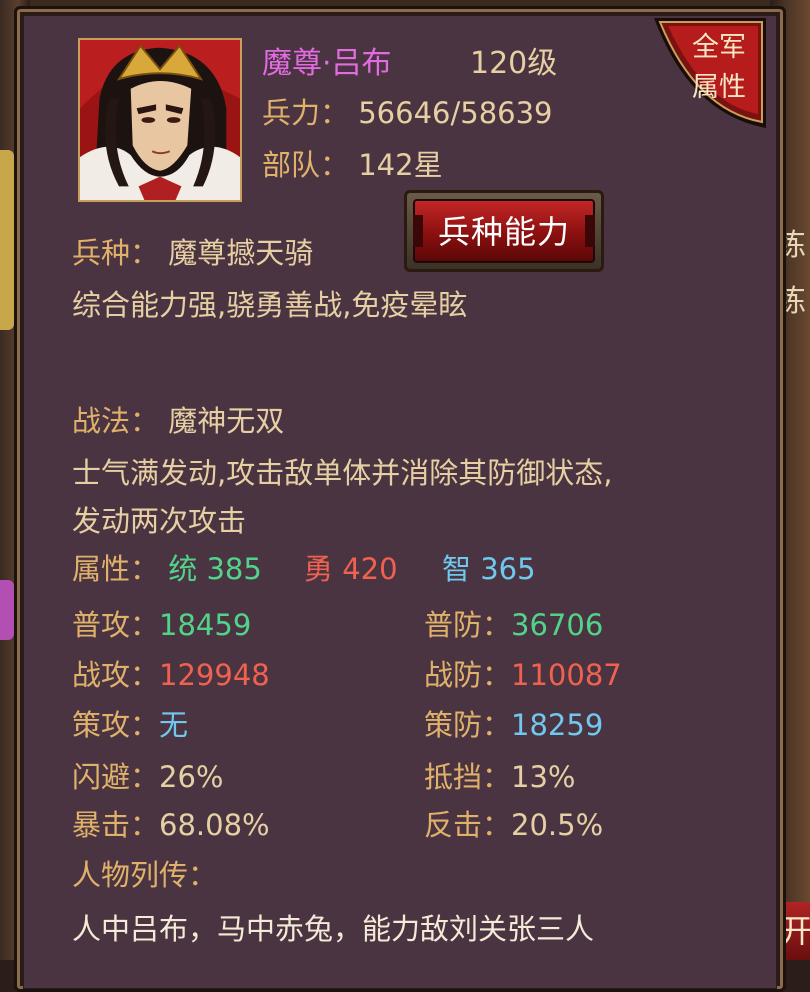 The width and height of the screenshot is (810, 992). Describe the element at coordinates (167, 567) in the screenshot. I see `attributes-row: 属性： 统 385` at that location.